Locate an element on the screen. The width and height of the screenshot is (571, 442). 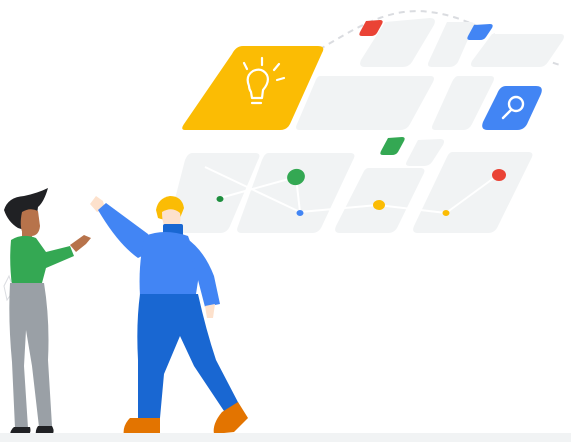
green-chip is located at coordinates (392, 146).